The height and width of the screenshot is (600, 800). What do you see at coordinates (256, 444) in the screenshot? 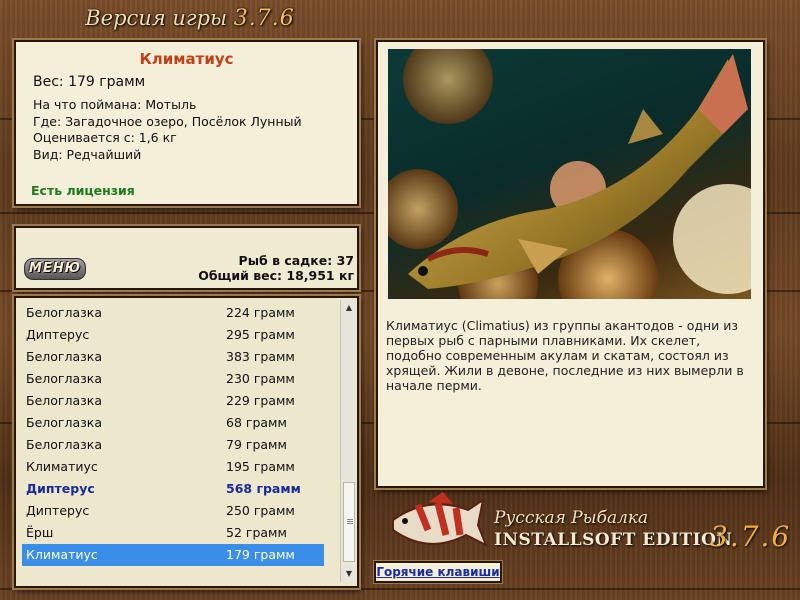
I see `fish-row-weight: 79 грамм` at bounding box center [256, 444].